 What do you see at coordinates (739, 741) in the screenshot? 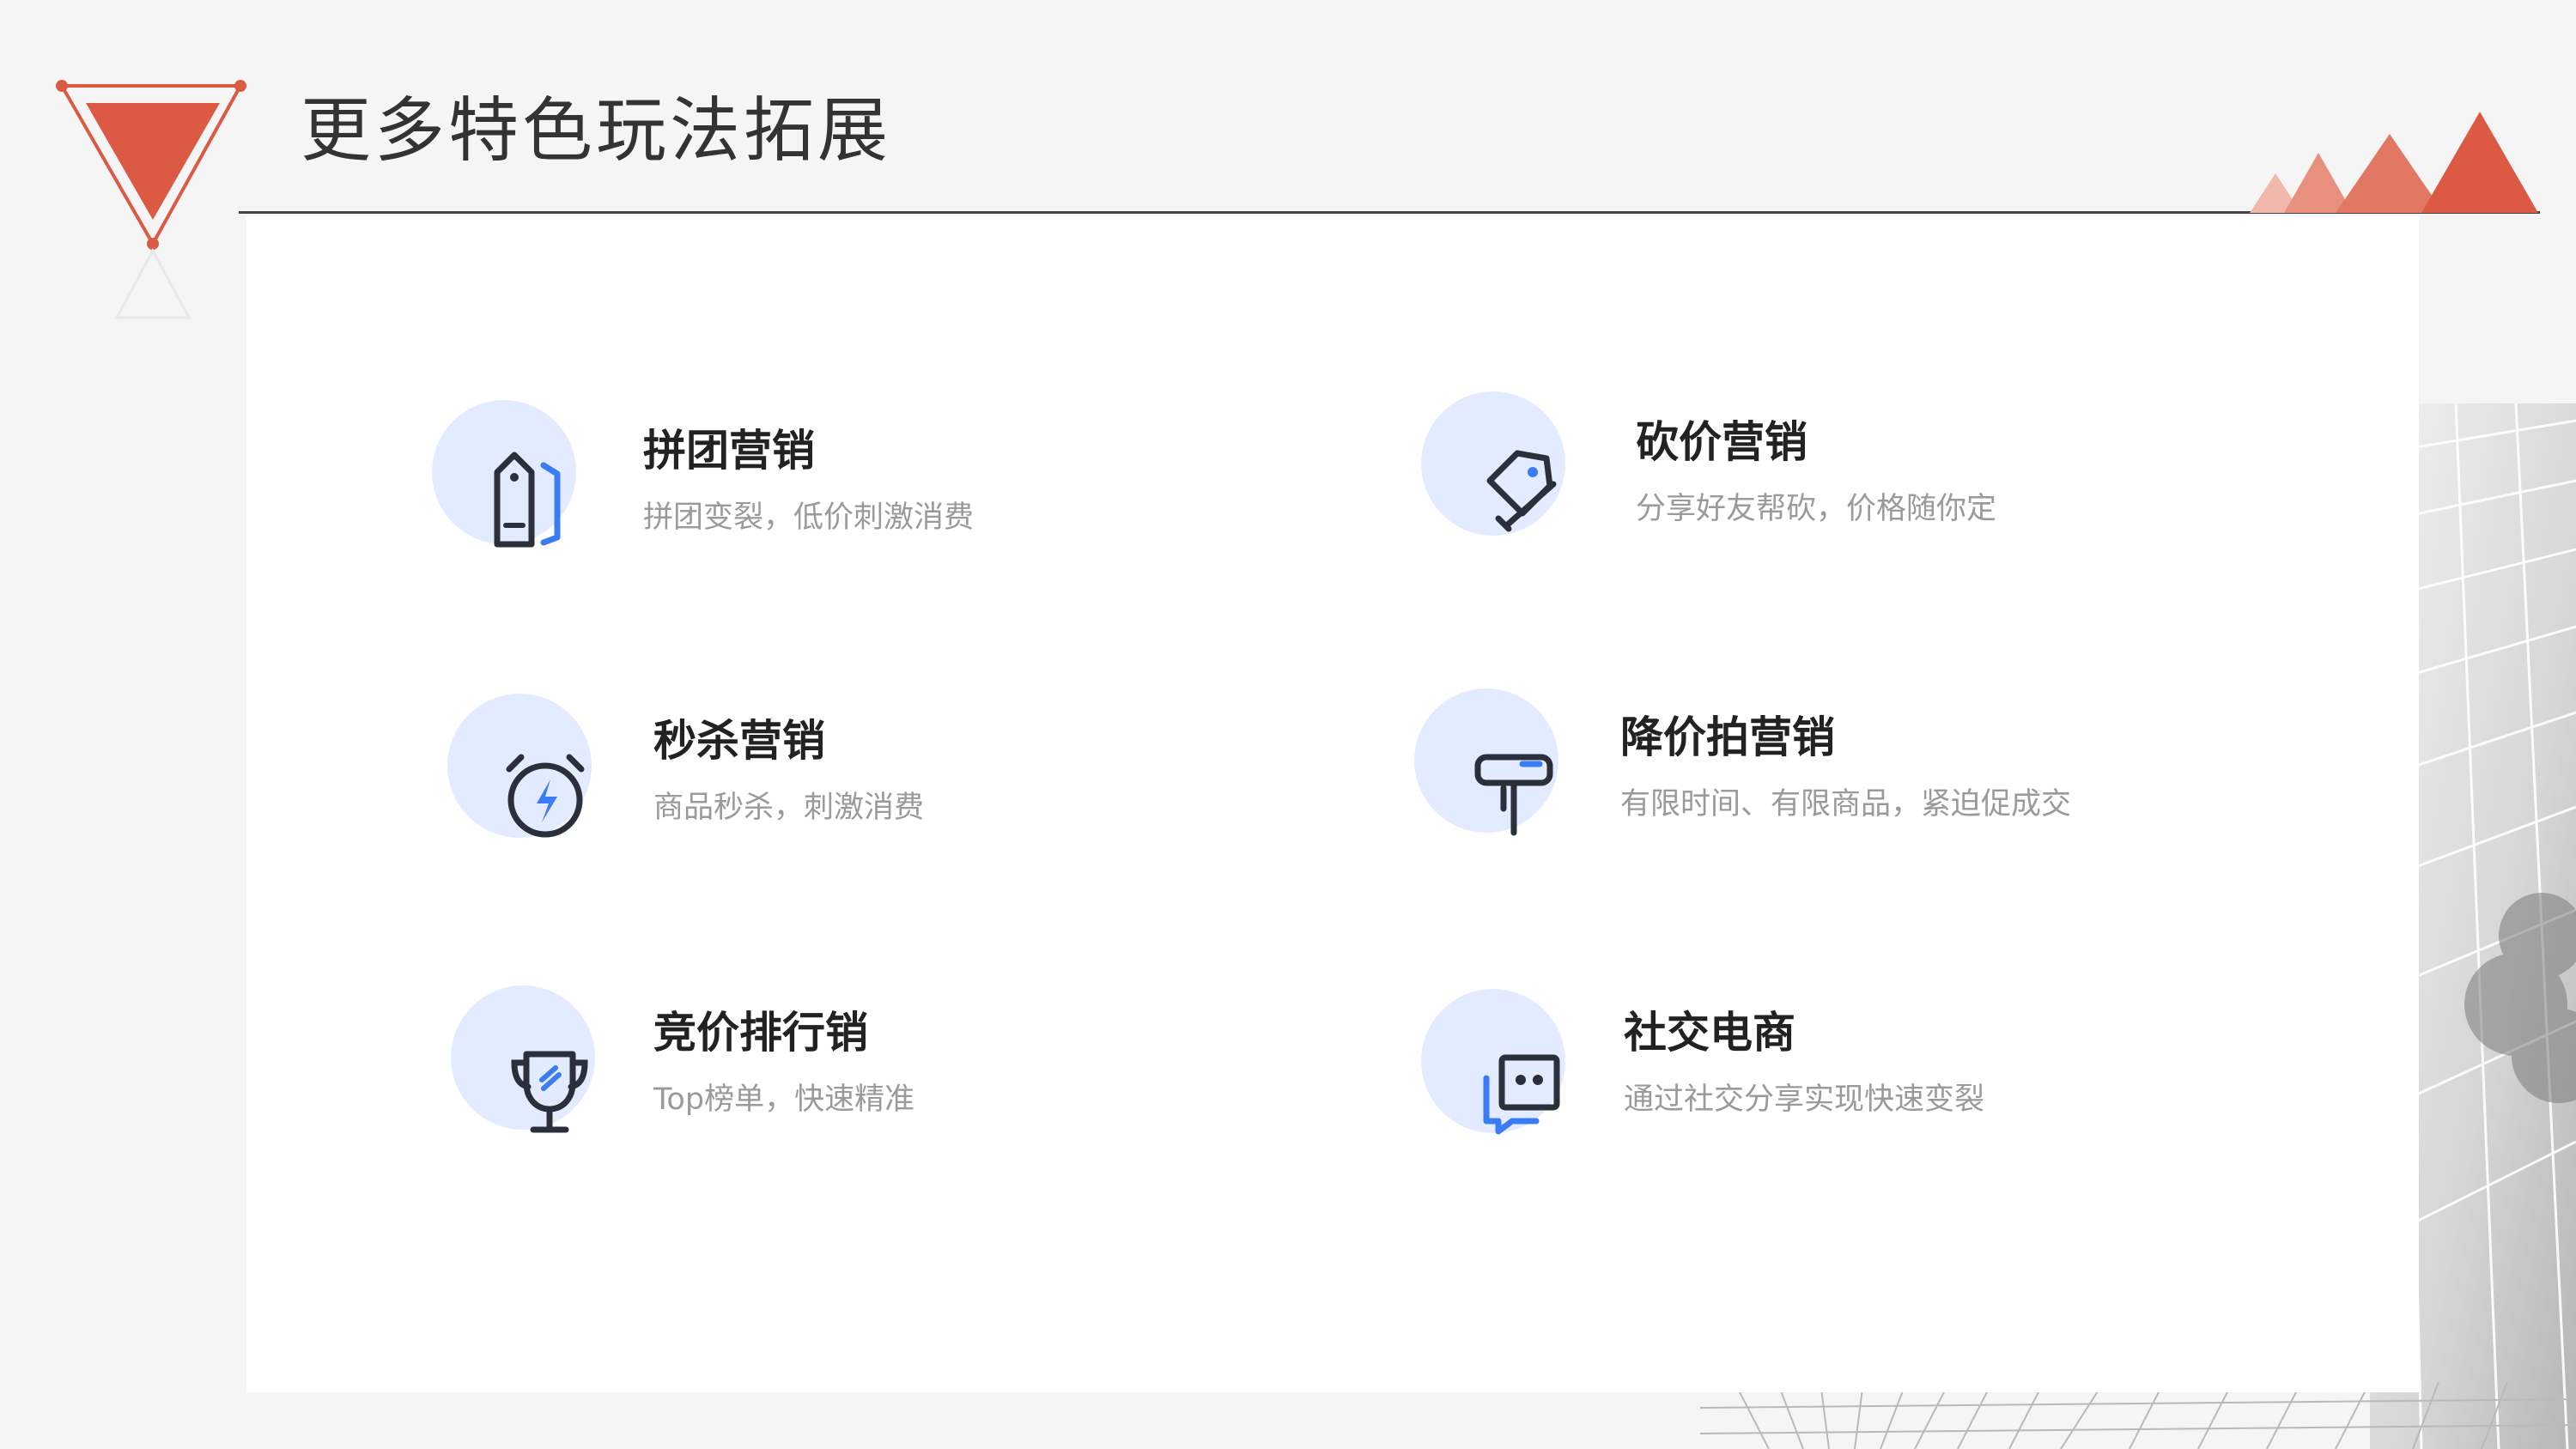
I see `feature-title: 秒杀营销` at bounding box center [739, 741].